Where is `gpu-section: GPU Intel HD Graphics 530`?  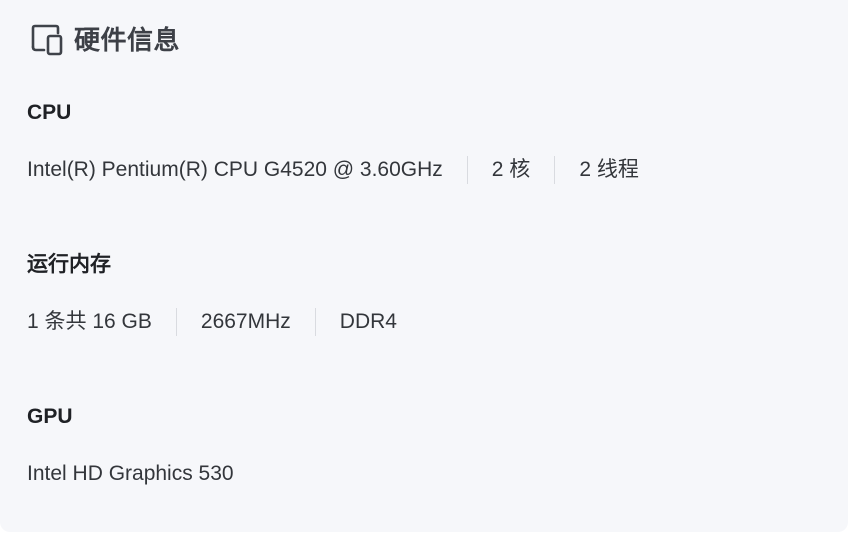 gpu-section: GPU Intel HD Graphics 530 is located at coordinates (422, 446).